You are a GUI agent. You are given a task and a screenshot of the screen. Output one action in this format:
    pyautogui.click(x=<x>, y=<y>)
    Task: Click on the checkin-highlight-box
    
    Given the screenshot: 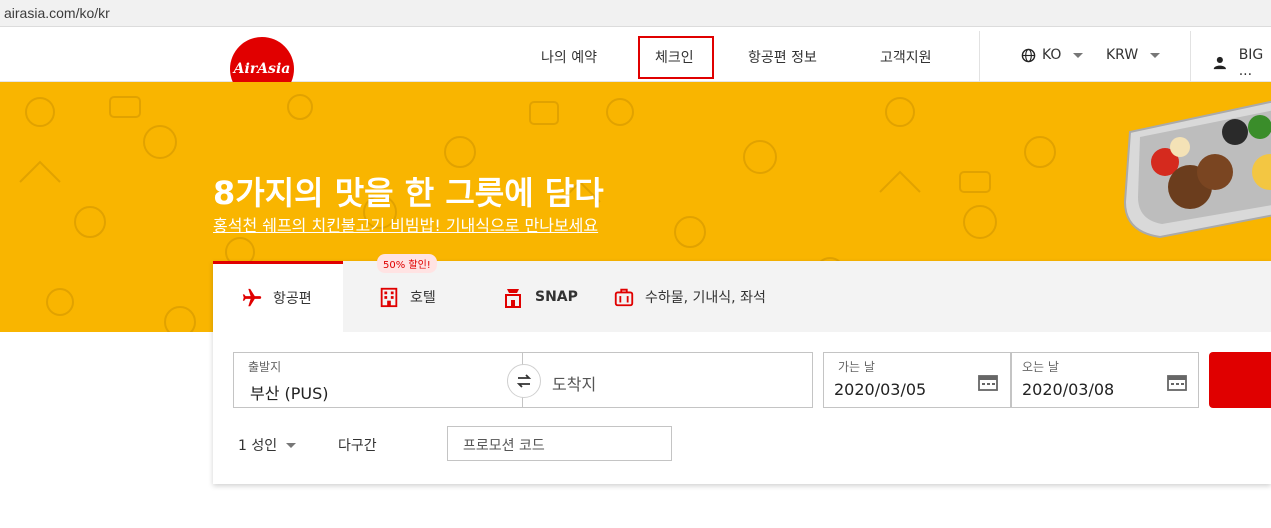 What is the action you would take?
    pyautogui.click(x=676, y=57)
    